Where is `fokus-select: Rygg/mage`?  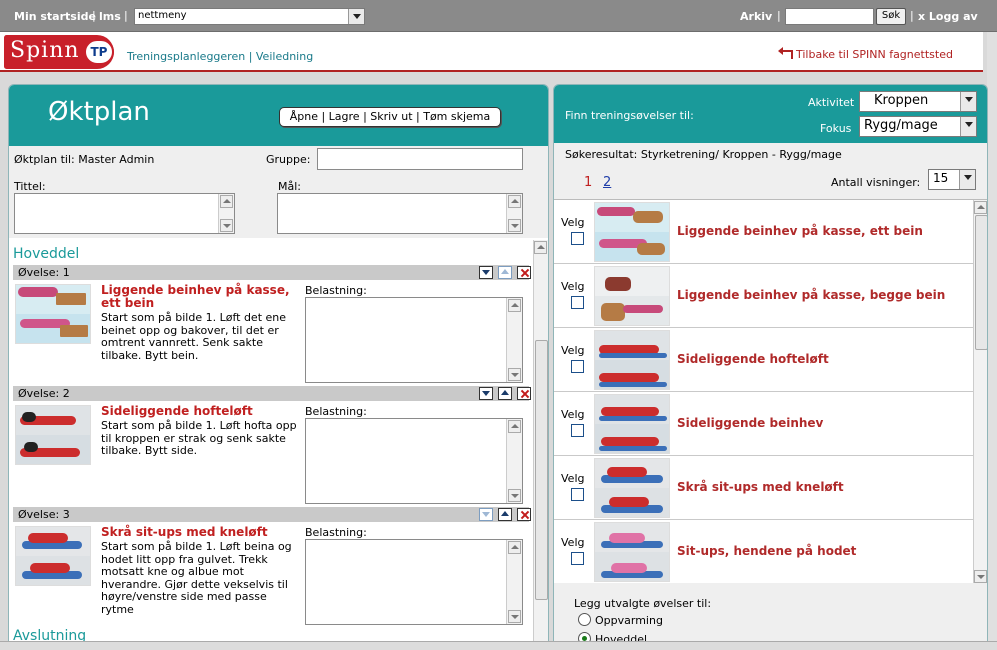
fokus-select: Rygg/mage is located at coordinates (918, 126).